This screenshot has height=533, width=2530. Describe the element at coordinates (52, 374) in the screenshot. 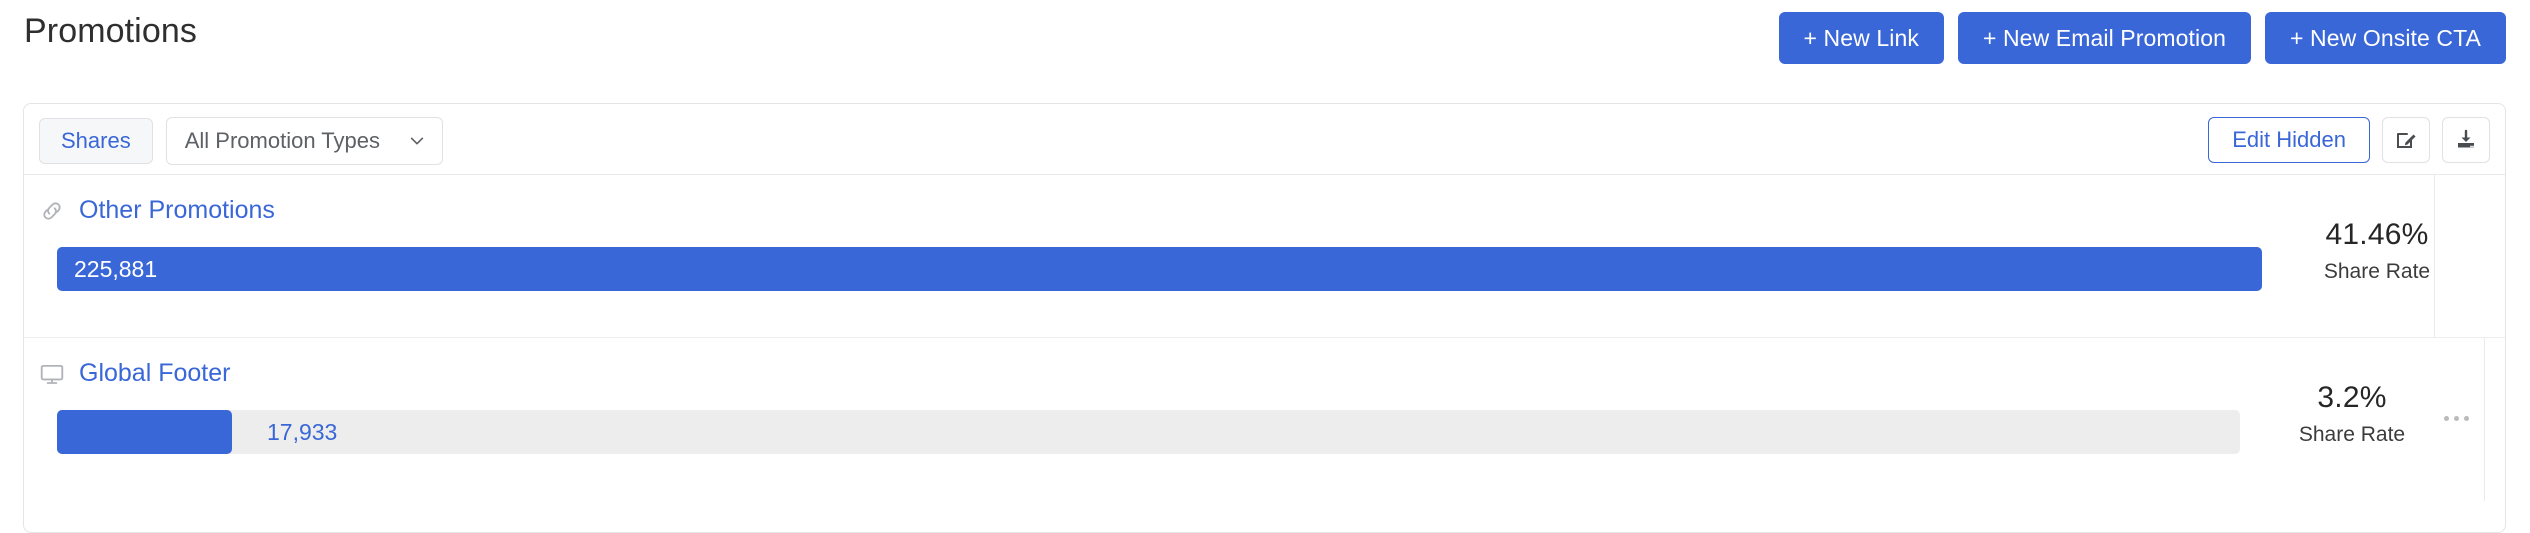

I see `monitor-icon` at that location.